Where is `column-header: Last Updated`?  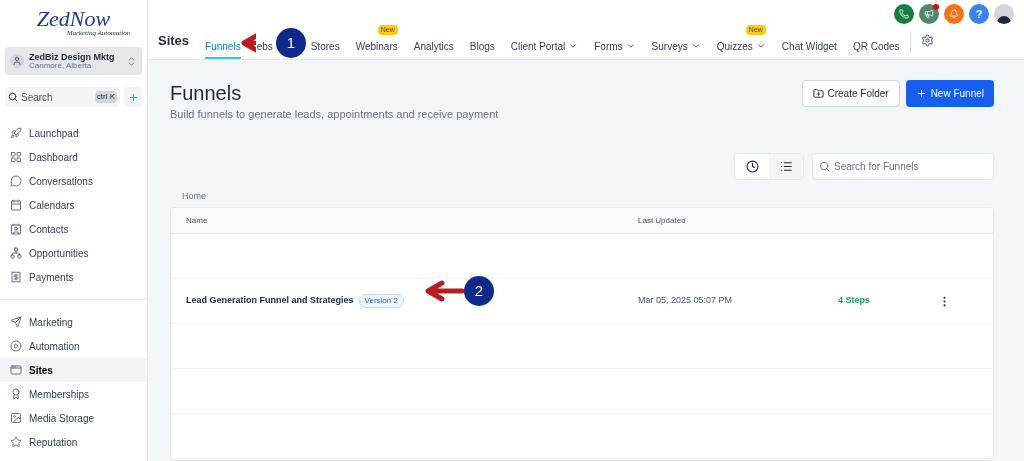 column-header: Last Updated is located at coordinates (662, 220).